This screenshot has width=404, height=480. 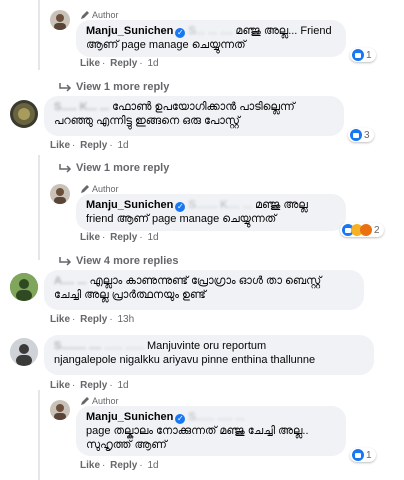 What do you see at coordinates (366, 230) in the screenshot?
I see `angry-reaction-icon` at bounding box center [366, 230].